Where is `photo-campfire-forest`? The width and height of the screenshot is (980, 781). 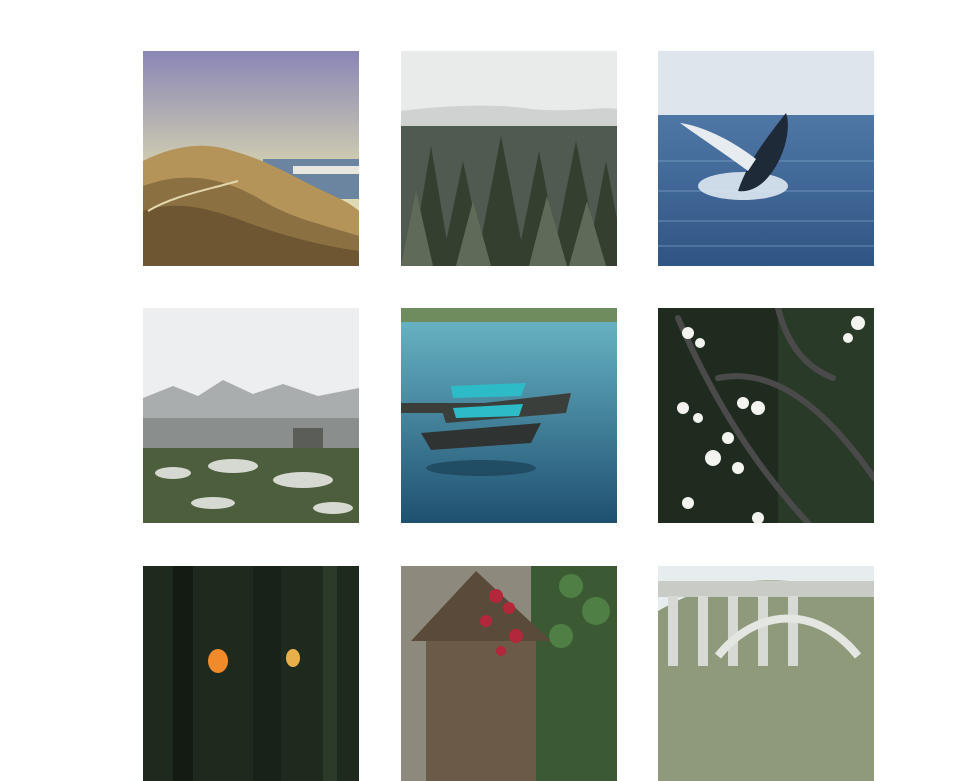 photo-campfire-forest is located at coordinates (251, 673).